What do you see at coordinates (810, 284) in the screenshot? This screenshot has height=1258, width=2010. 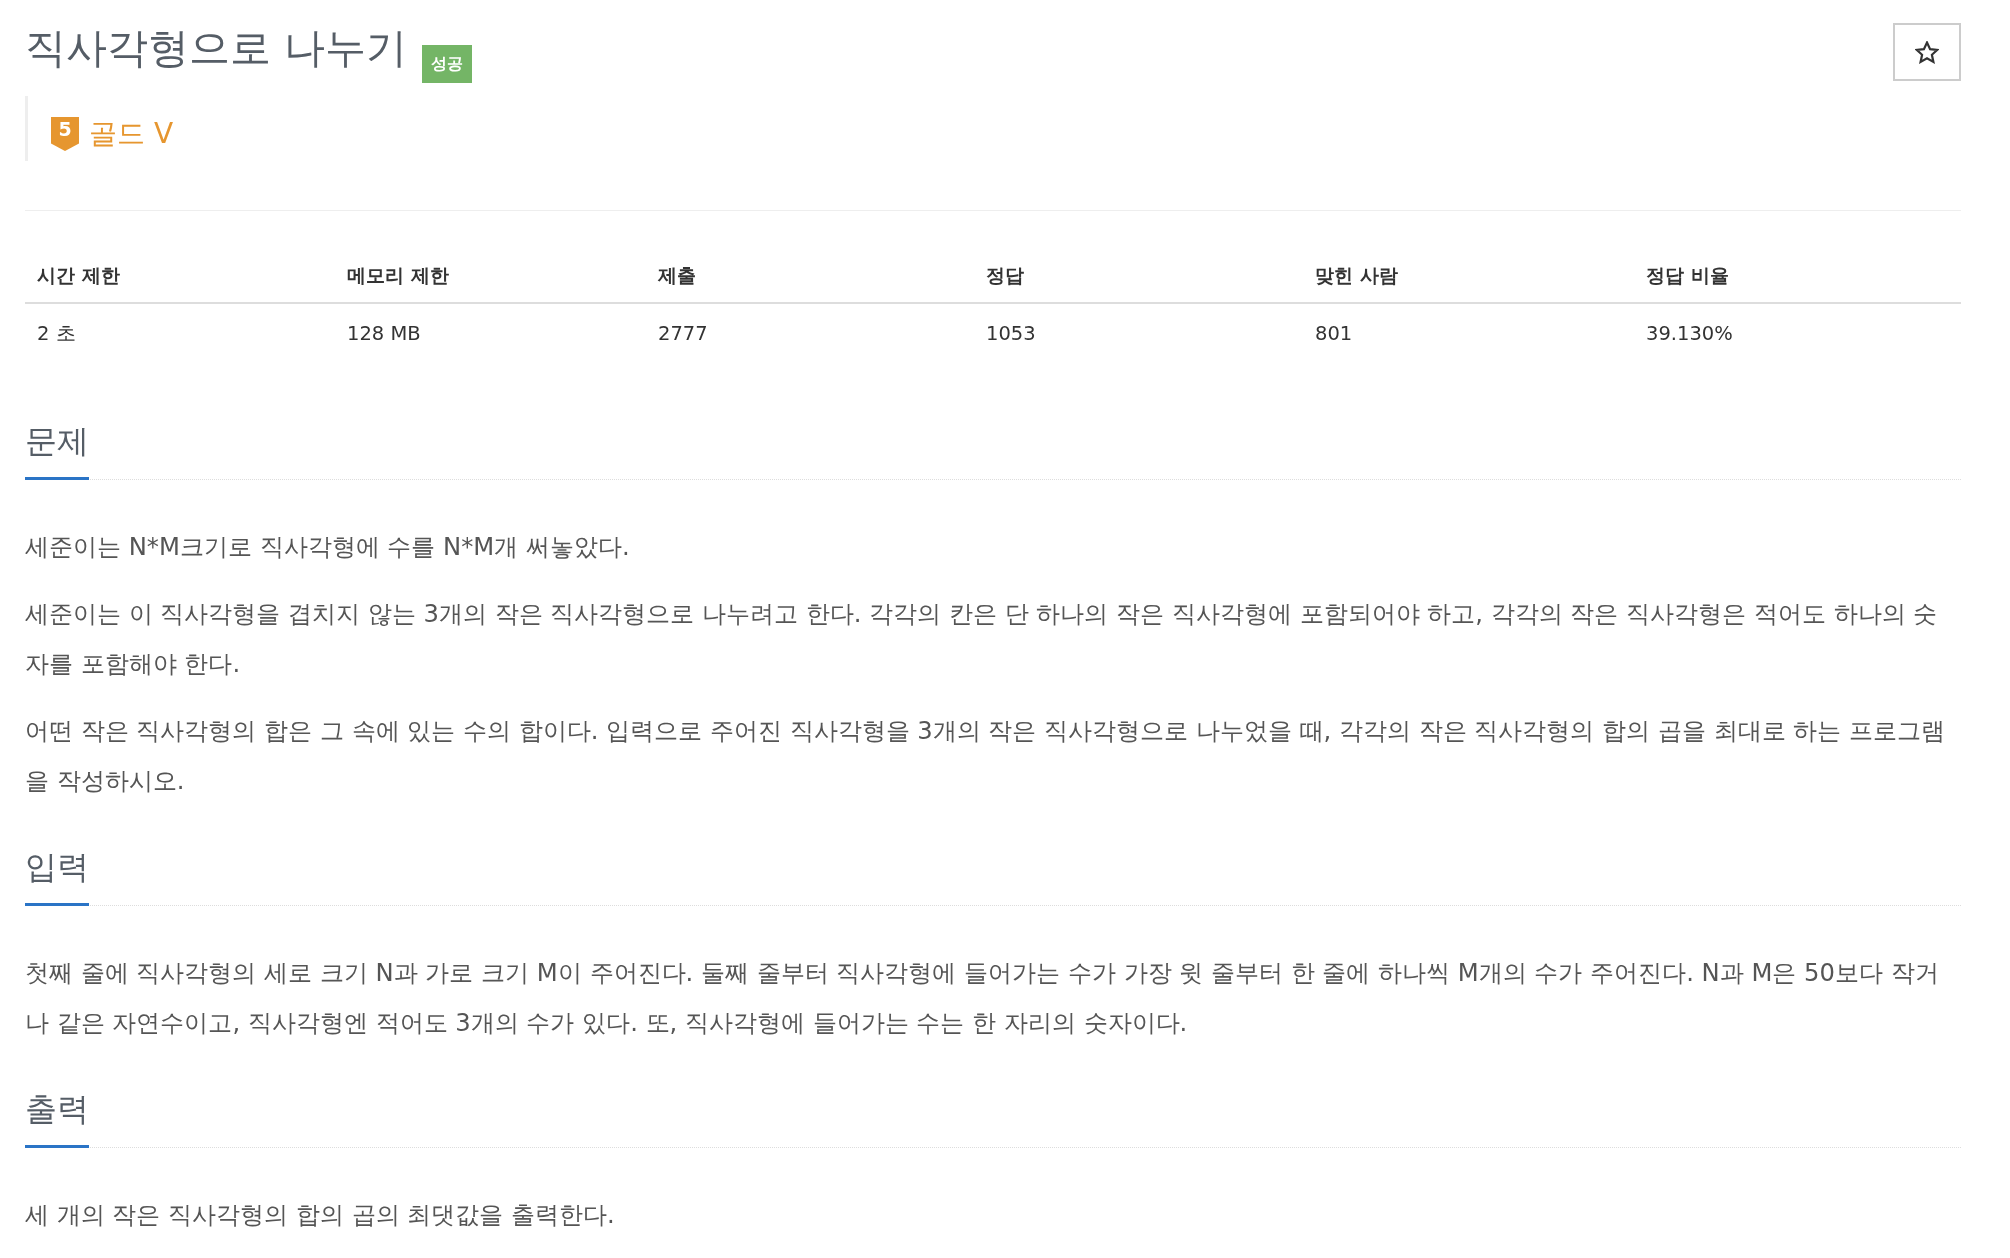 I see `column-header: 제출` at bounding box center [810, 284].